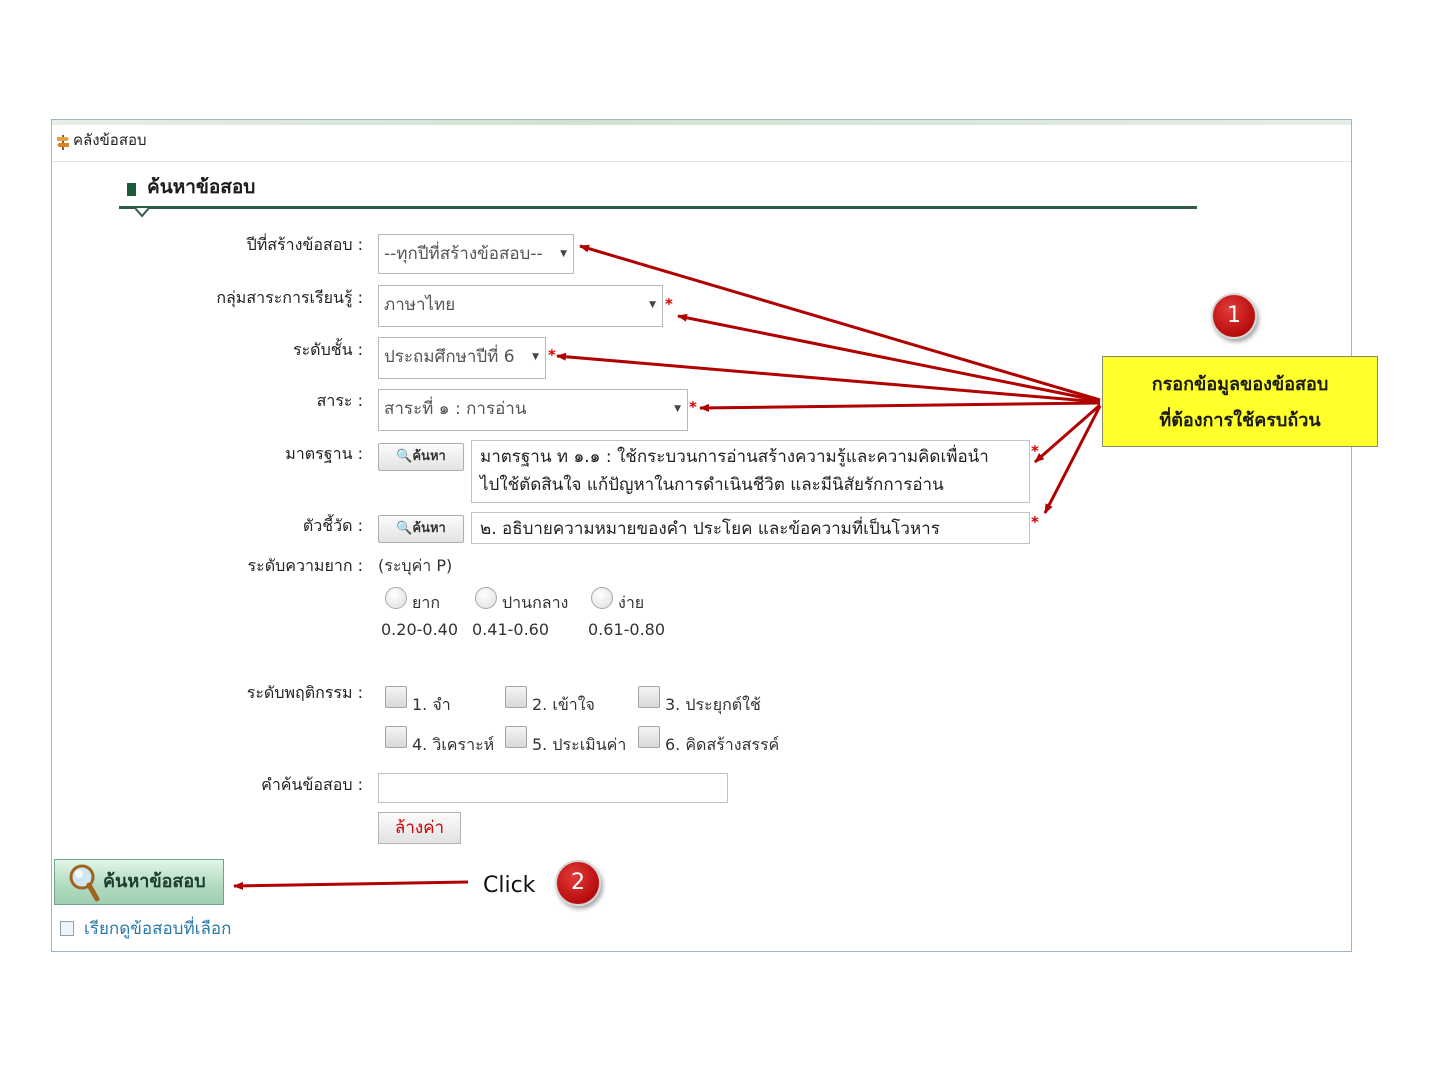  I want to click on callout-line2: ที่ต้องการใช้ครบถ้วน, so click(1240, 420).